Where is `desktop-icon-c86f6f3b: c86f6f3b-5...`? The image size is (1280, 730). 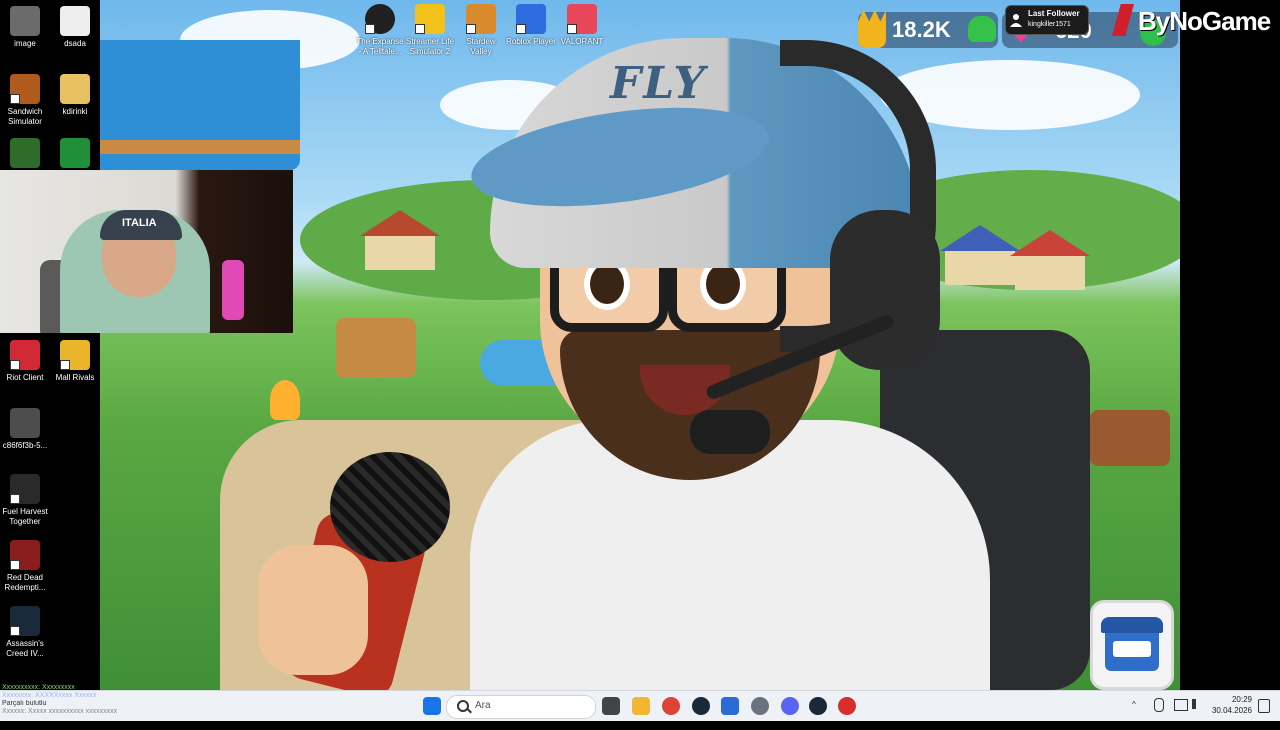
desktop-icon-c86f6f3b: c86f6f3b-5... is located at coordinates (25, 429).